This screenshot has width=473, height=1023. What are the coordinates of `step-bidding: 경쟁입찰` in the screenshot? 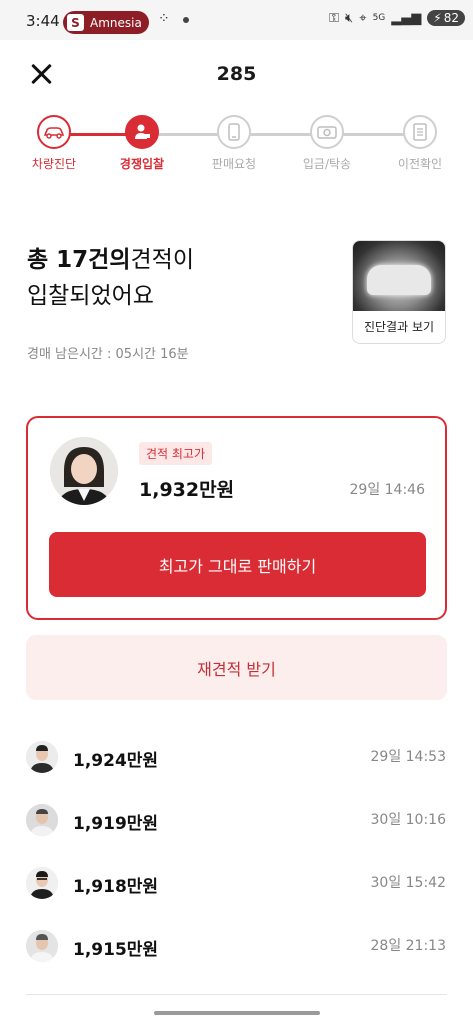 It's located at (142, 143).